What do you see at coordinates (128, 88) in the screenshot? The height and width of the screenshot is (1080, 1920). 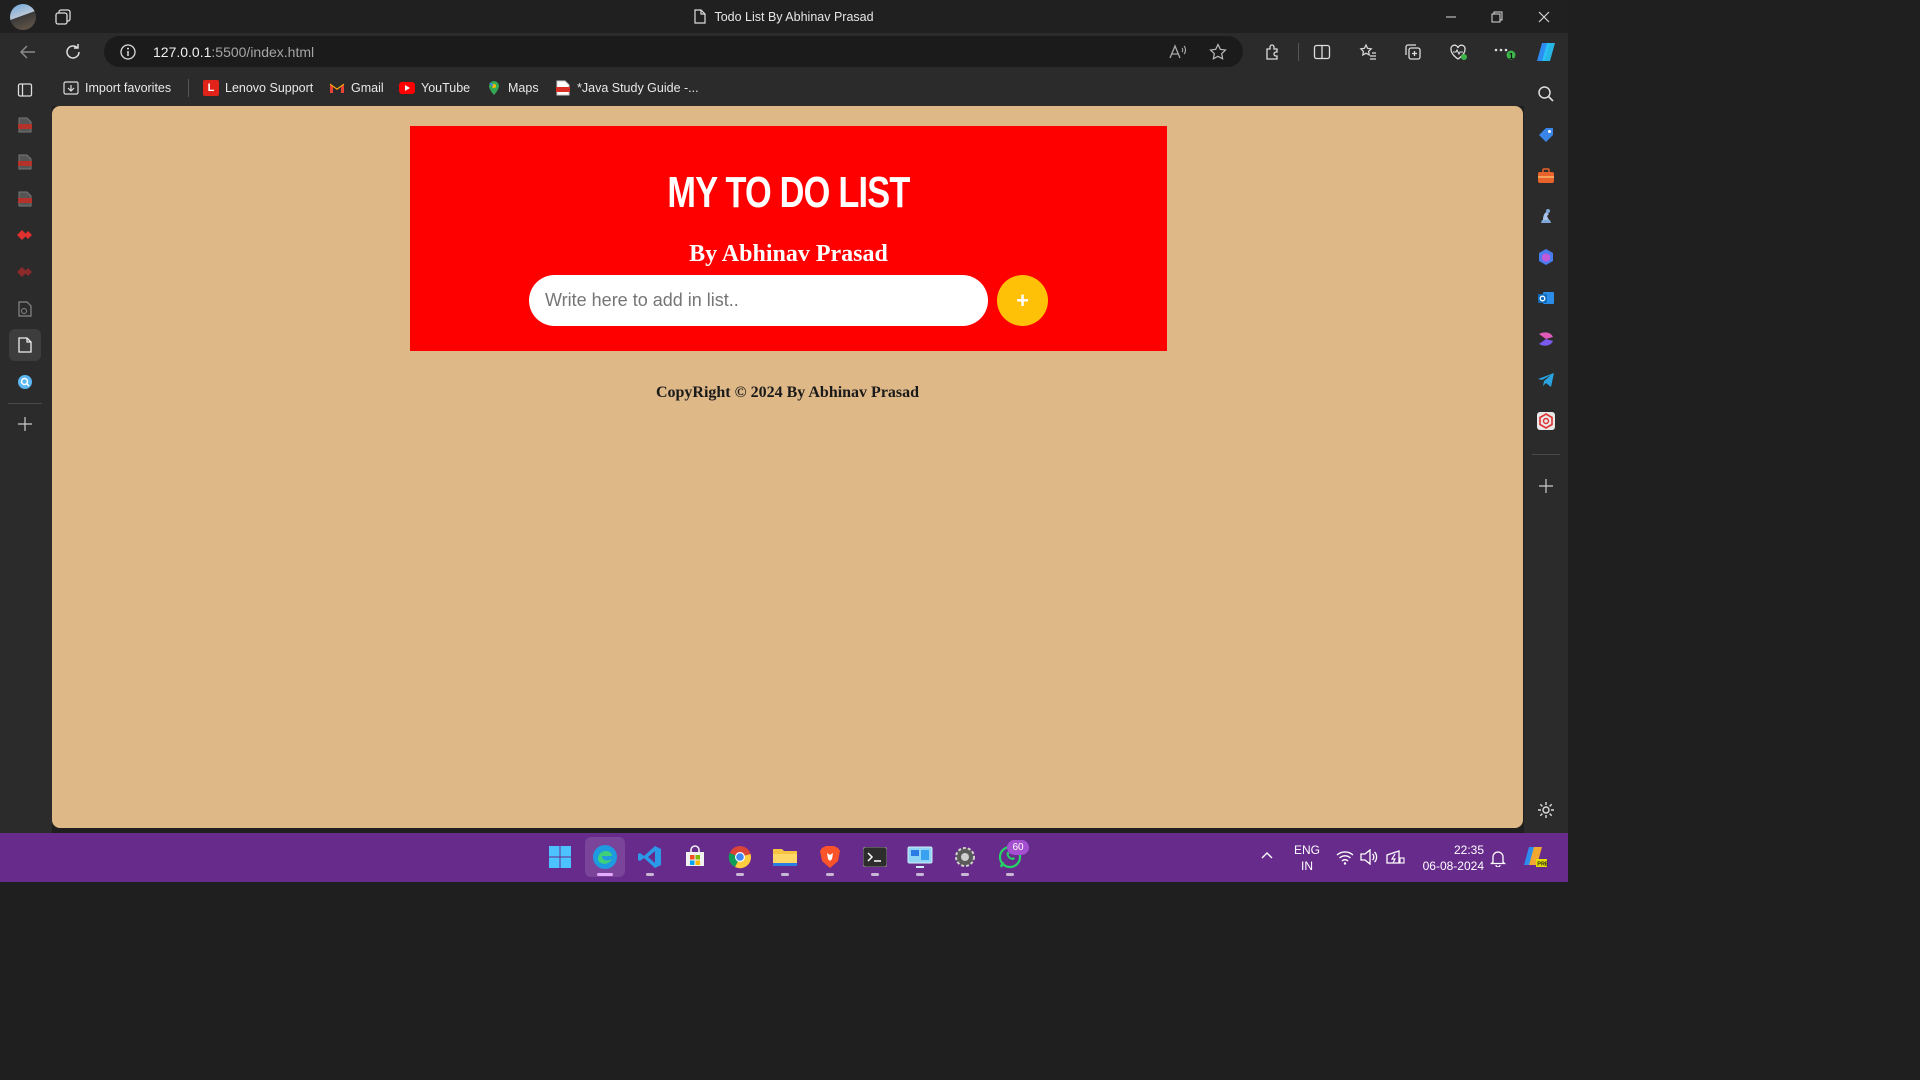 I see `bookmark-label: Import favorites` at bounding box center [128, 88].